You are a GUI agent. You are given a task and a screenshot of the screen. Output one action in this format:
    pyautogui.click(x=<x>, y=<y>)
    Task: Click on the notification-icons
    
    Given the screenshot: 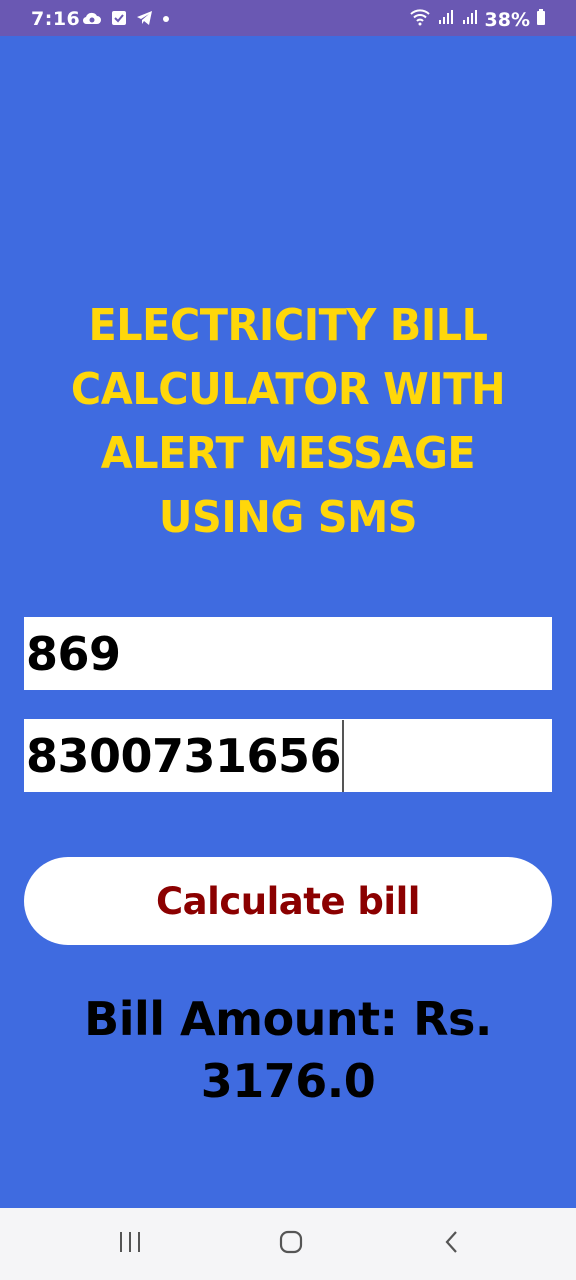 What is the action you would take?
    pyautogui.click(x=126, y=20)
    